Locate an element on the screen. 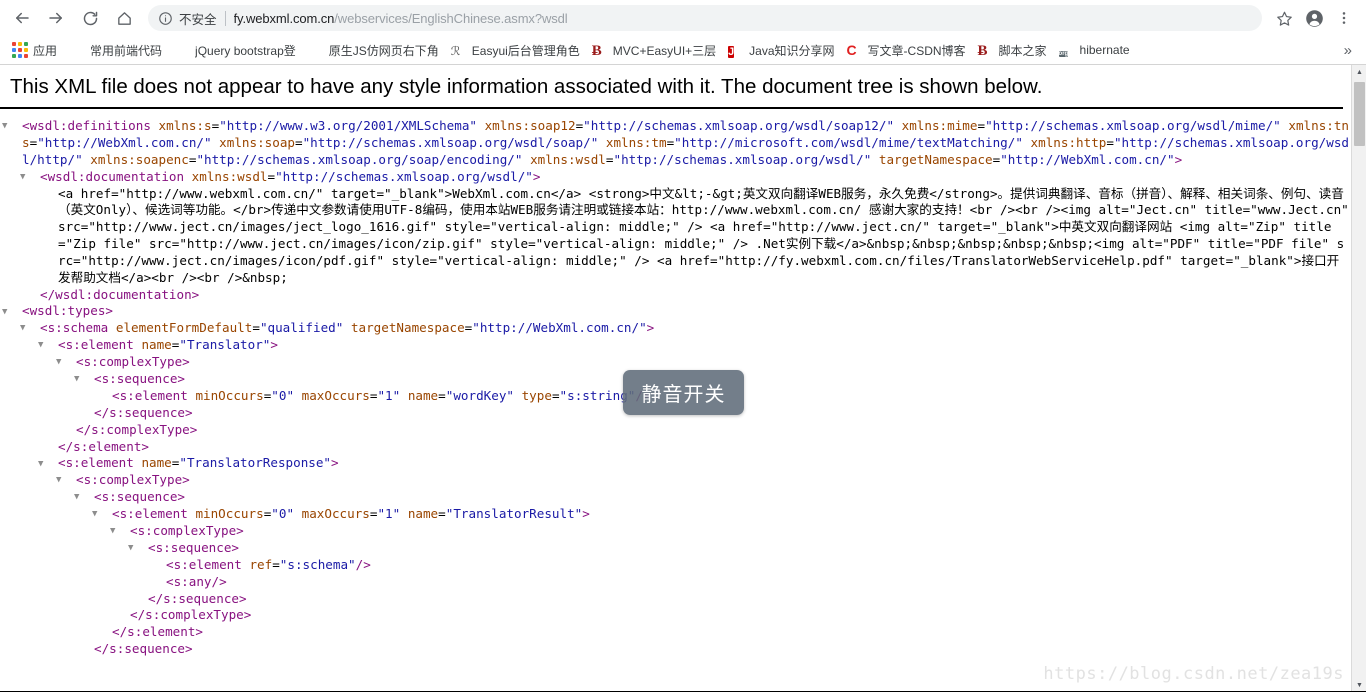 Image resolution: width=1366 pixels, height=692 pixels. xml-line: <s:any/> is located at coordinates (679, 582).